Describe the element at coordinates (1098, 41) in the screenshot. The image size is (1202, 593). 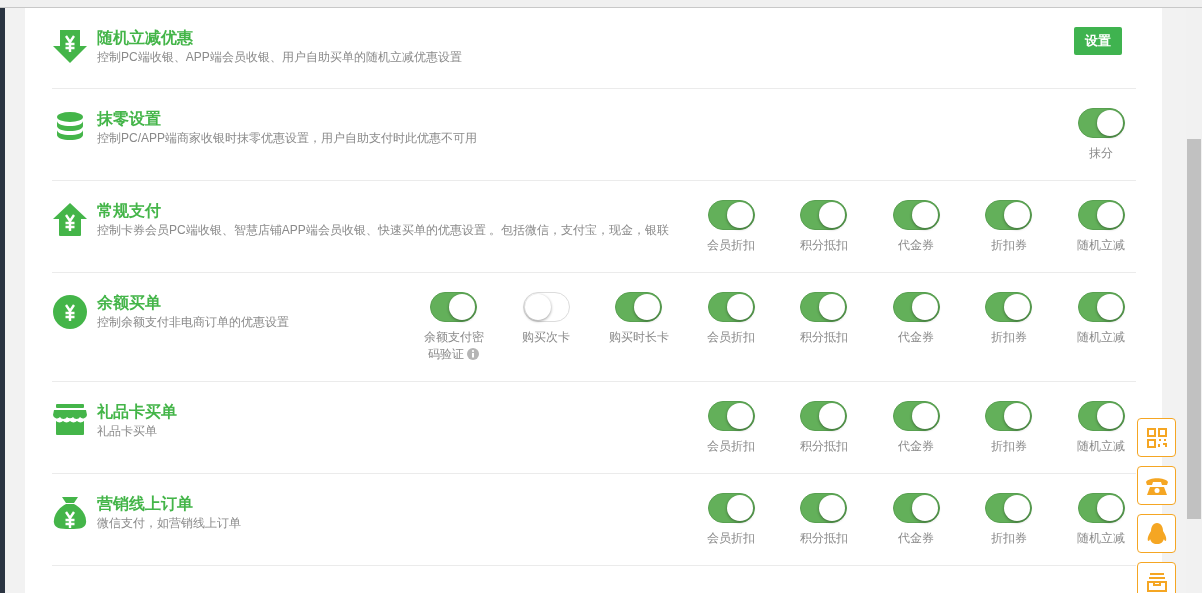
I see `settings-button: 设置` at that location.